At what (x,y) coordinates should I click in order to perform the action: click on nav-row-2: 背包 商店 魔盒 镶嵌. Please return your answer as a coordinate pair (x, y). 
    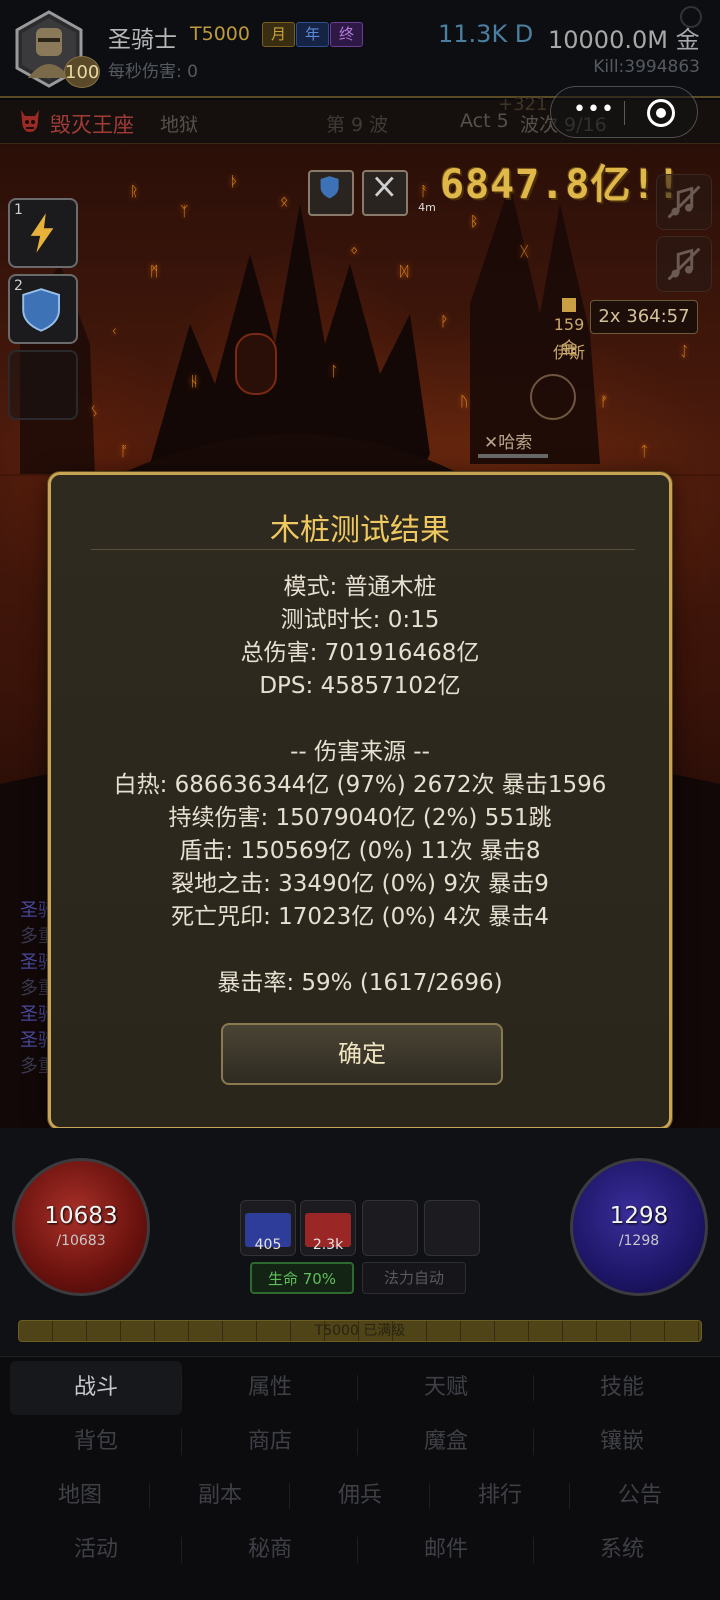
    Looking at the image, I should click on (360, 1442).